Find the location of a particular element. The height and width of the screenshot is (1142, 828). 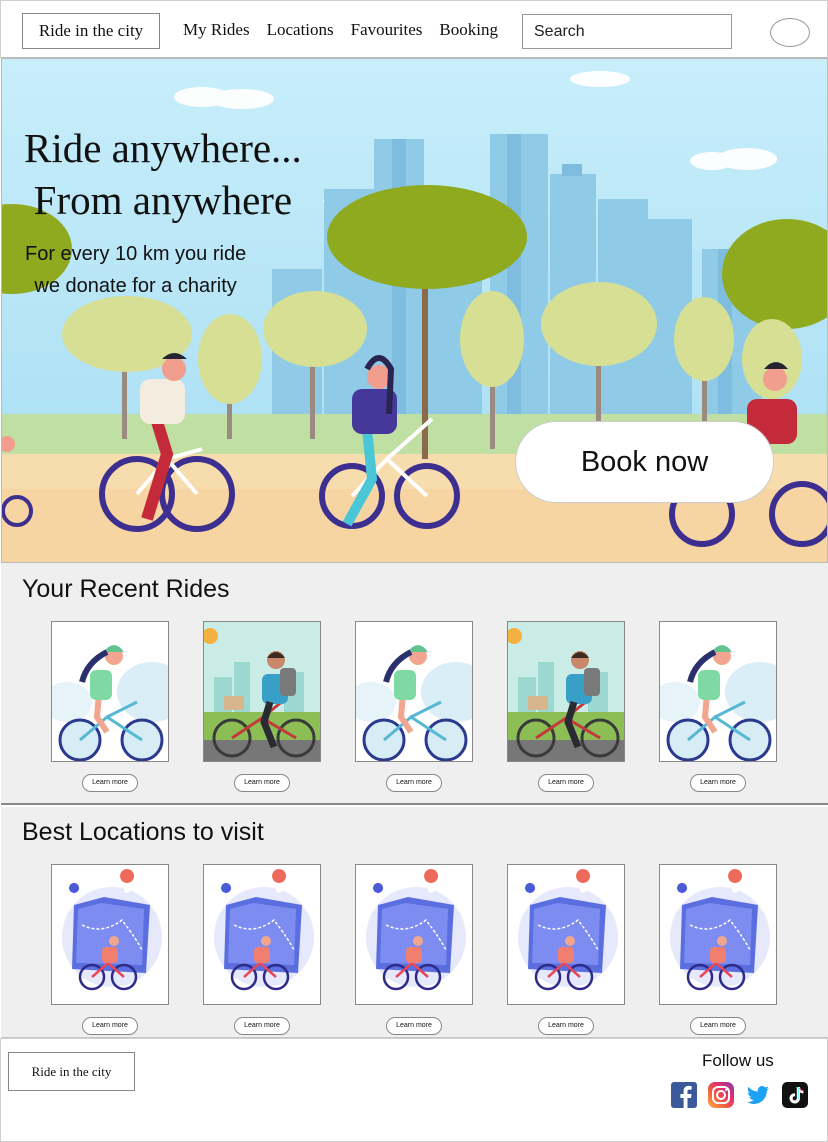

footer: Ride in the city Follow us is located at coordinates (414, 1090).